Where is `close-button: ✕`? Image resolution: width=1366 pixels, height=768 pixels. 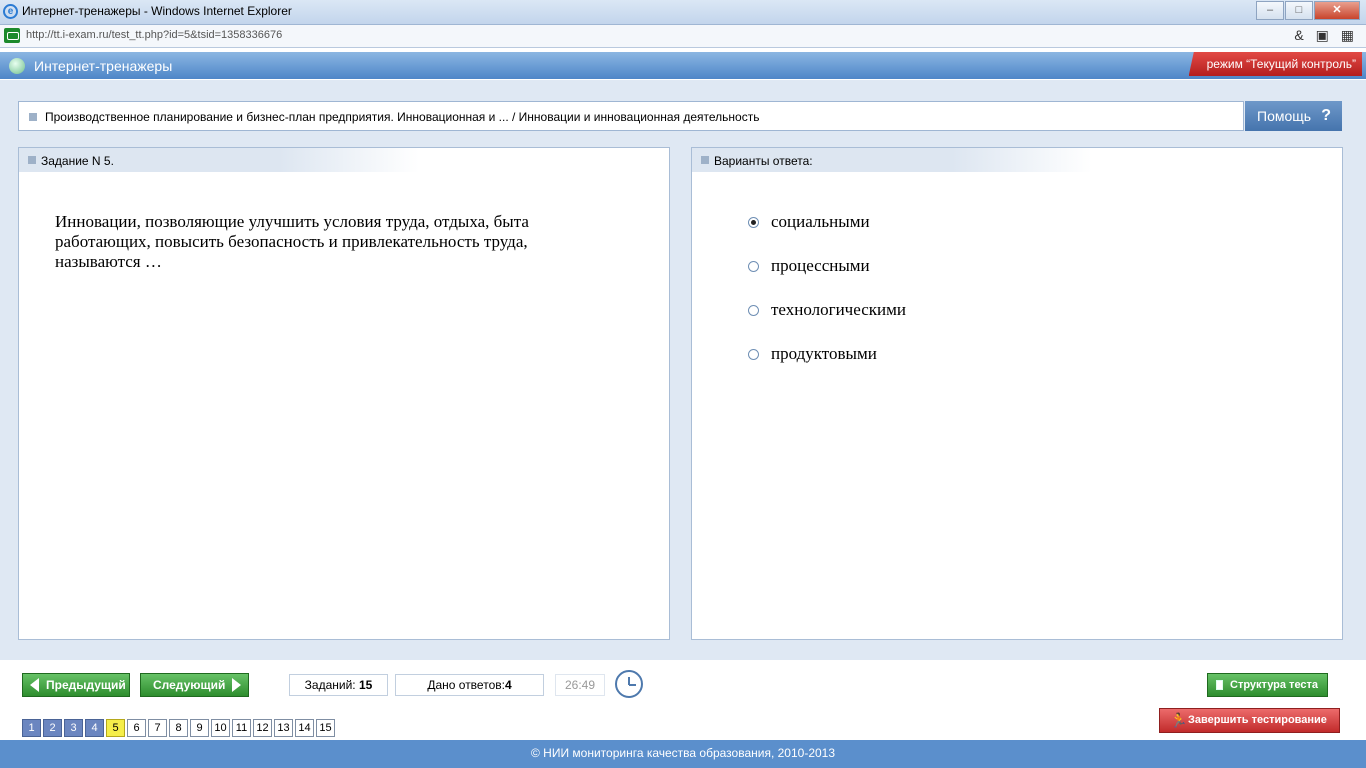
close-button: ✕ is located at coordinates (1337, 10).